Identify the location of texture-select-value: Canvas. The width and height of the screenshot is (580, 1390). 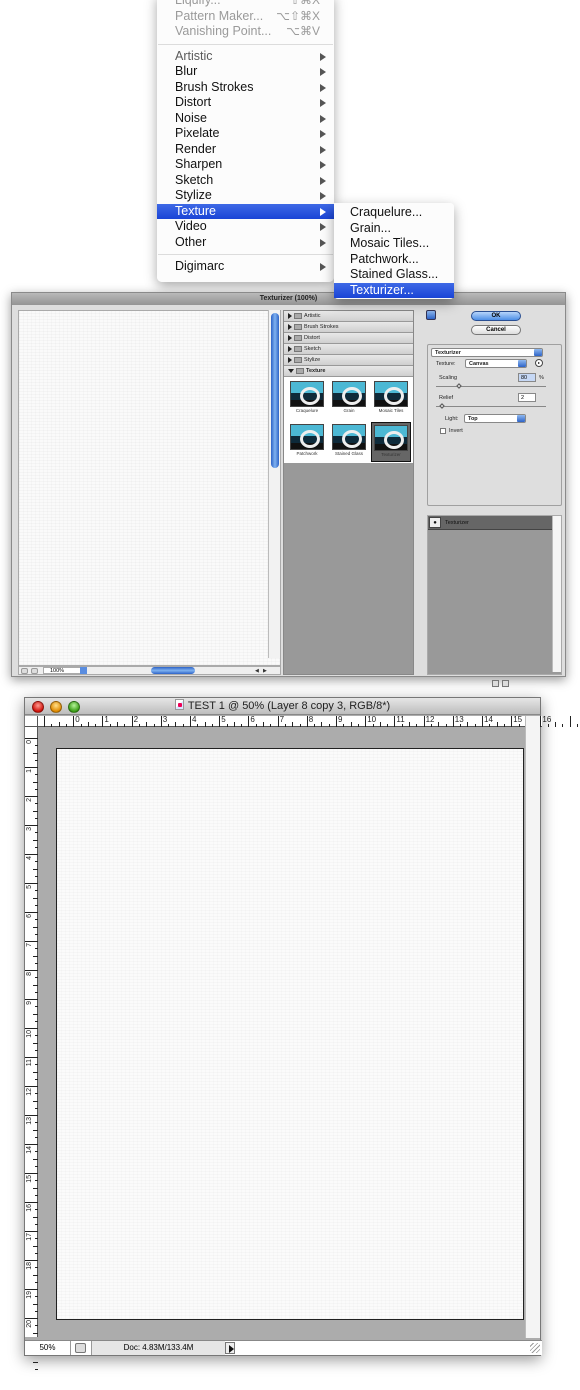
(479, 364).